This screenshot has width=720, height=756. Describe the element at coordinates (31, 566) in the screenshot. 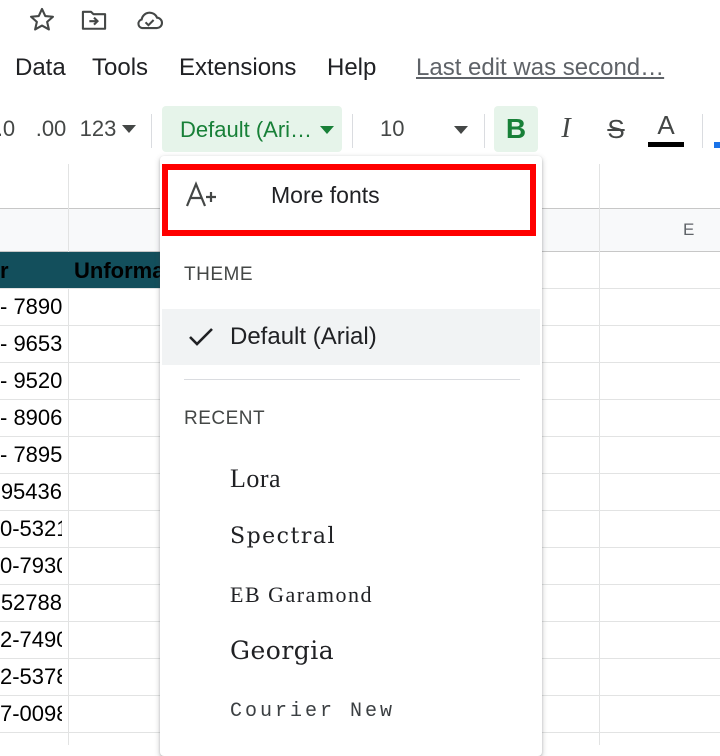

I see `table-cell: 0-7930` at that location.